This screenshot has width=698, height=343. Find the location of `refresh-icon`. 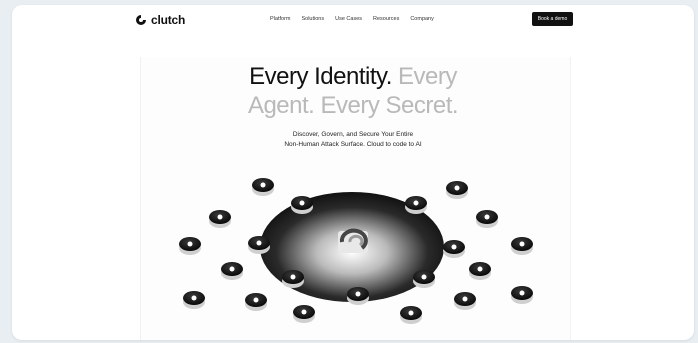

refresh-icon is located at coordinates (411, 315).